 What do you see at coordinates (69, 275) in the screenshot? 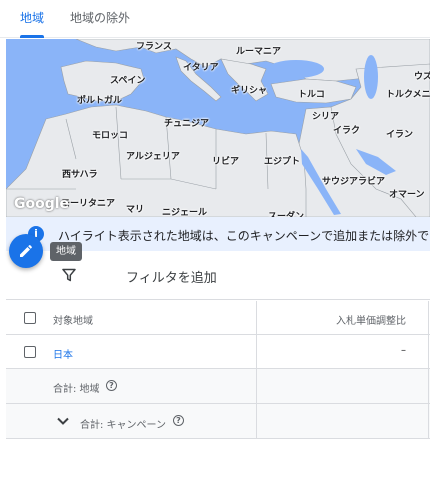
I see `filter-icon` at bounding box center [69, 275].